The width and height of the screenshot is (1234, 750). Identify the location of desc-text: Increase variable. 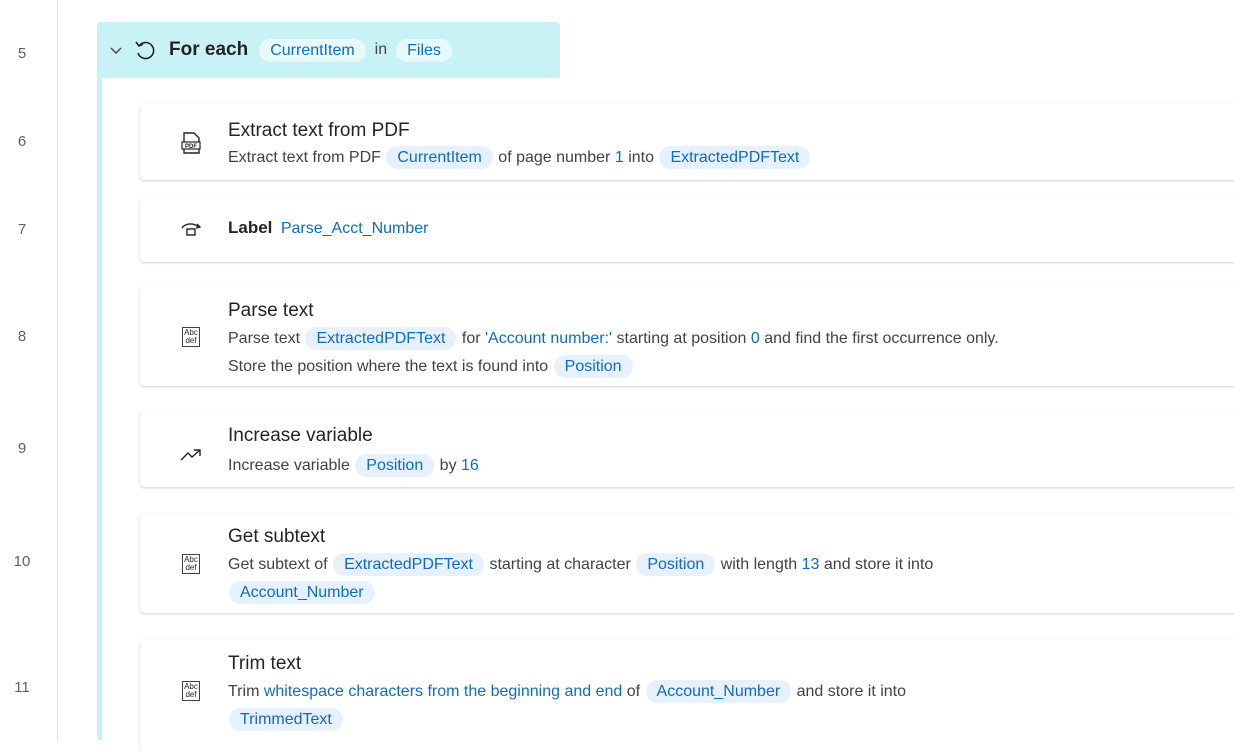
(289, 465).